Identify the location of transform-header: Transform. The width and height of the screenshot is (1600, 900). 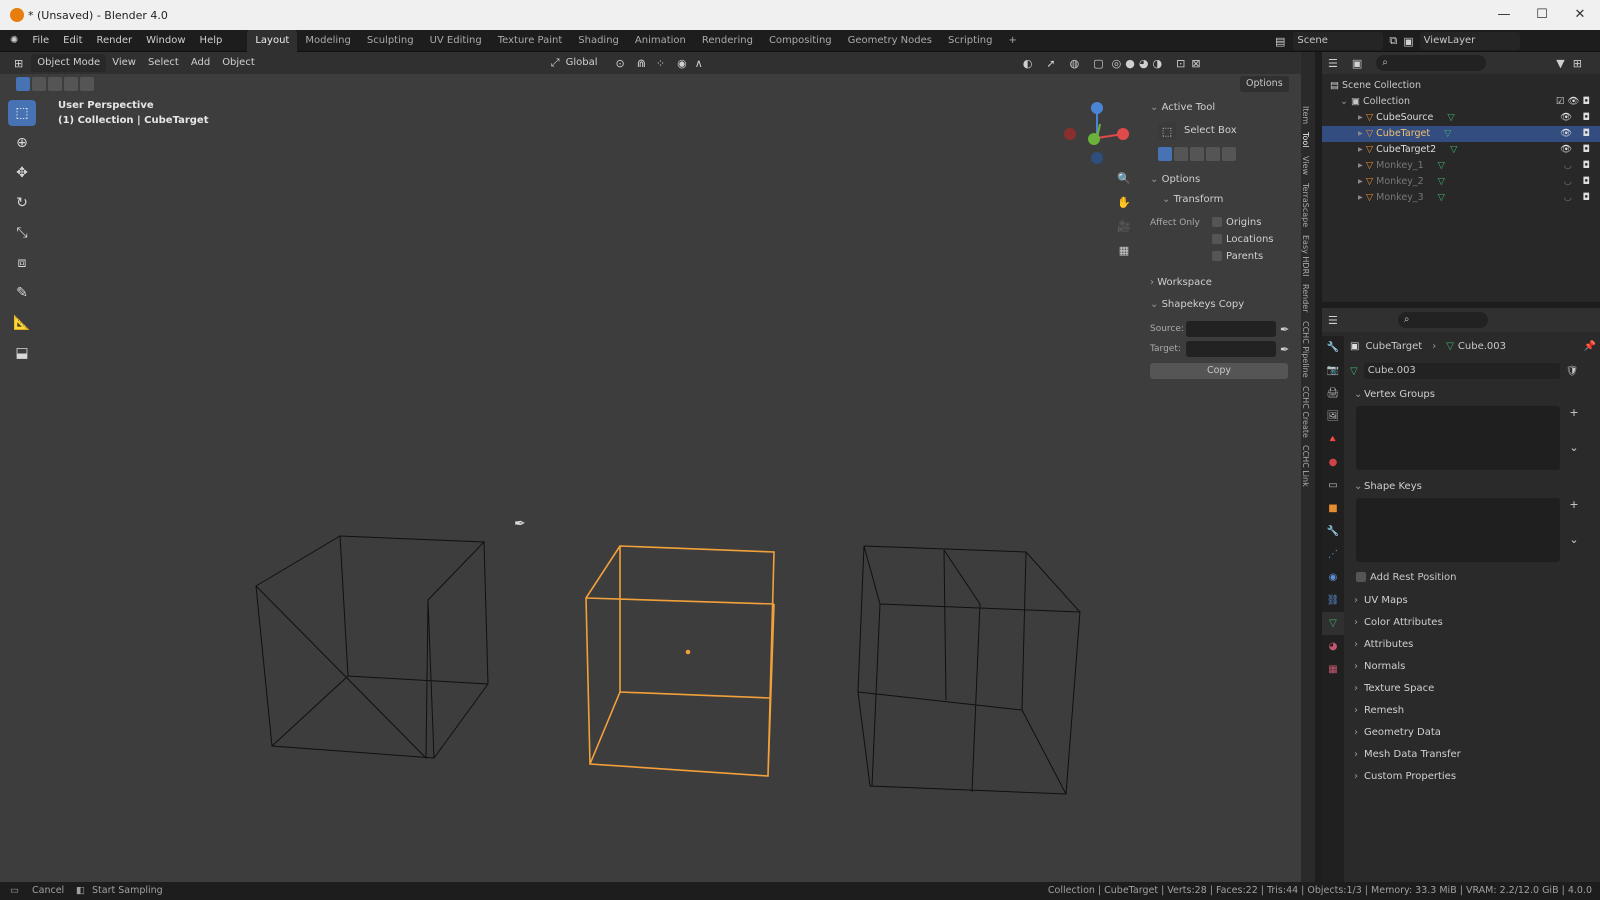
(1199, 199).